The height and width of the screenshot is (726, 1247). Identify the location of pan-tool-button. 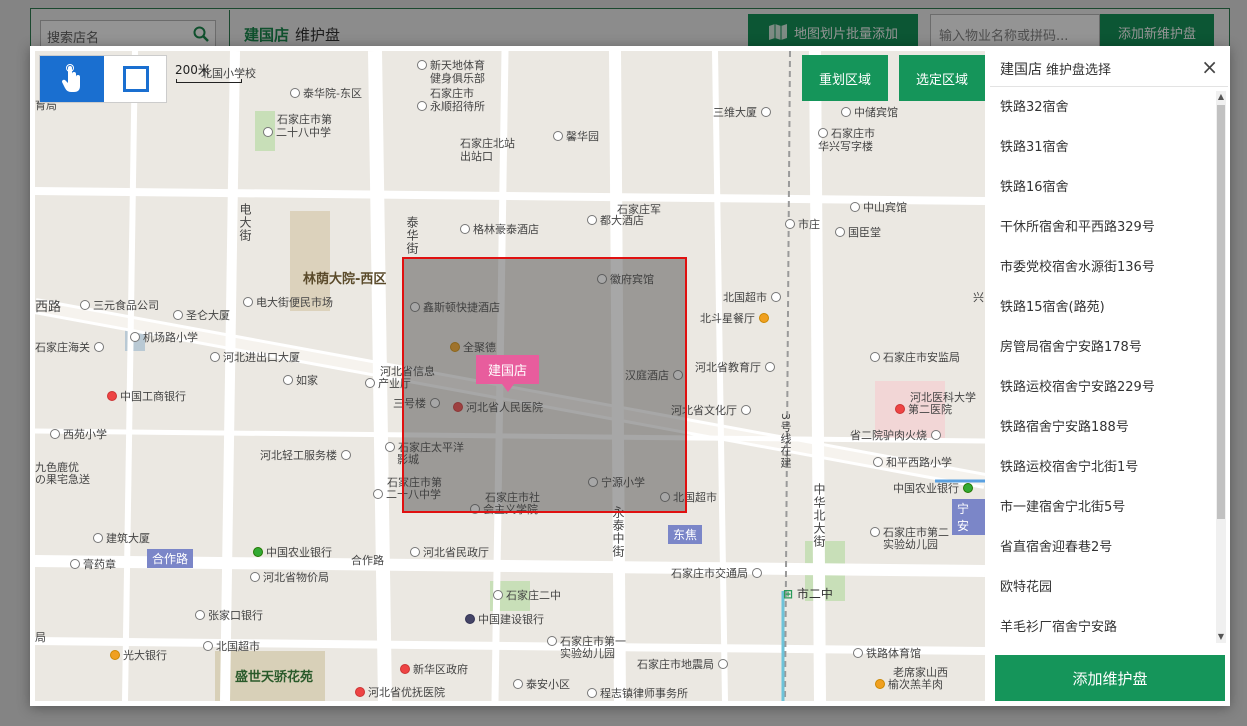
(72, 79).